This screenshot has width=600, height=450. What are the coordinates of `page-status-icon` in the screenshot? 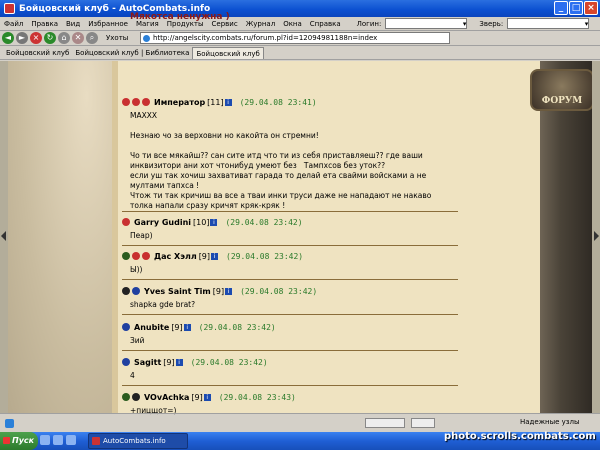 It's located at (9, 423).